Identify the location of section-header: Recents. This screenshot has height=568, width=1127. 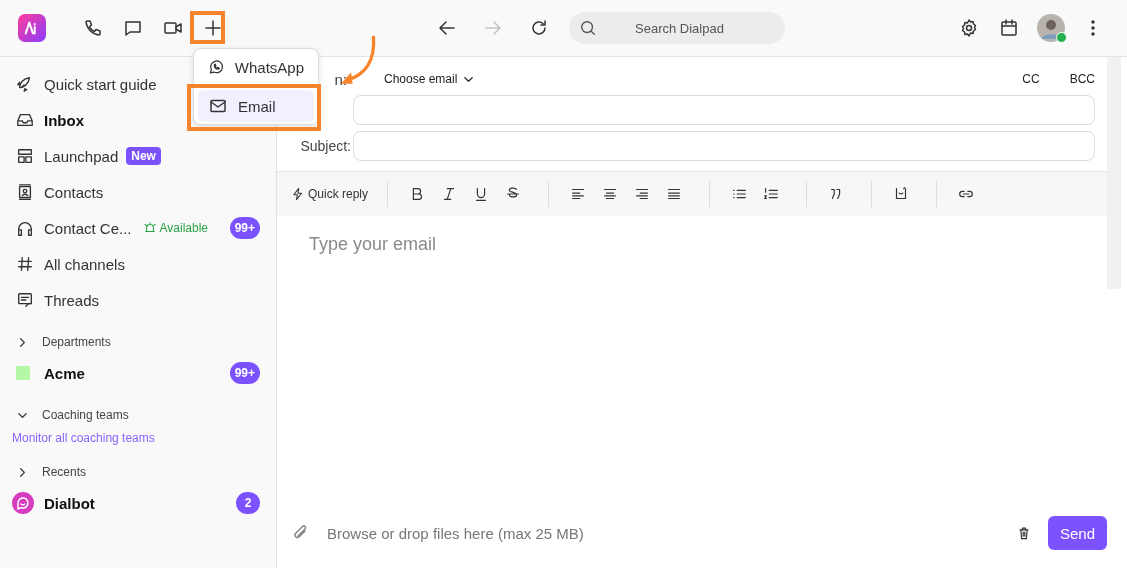
(138, 472).